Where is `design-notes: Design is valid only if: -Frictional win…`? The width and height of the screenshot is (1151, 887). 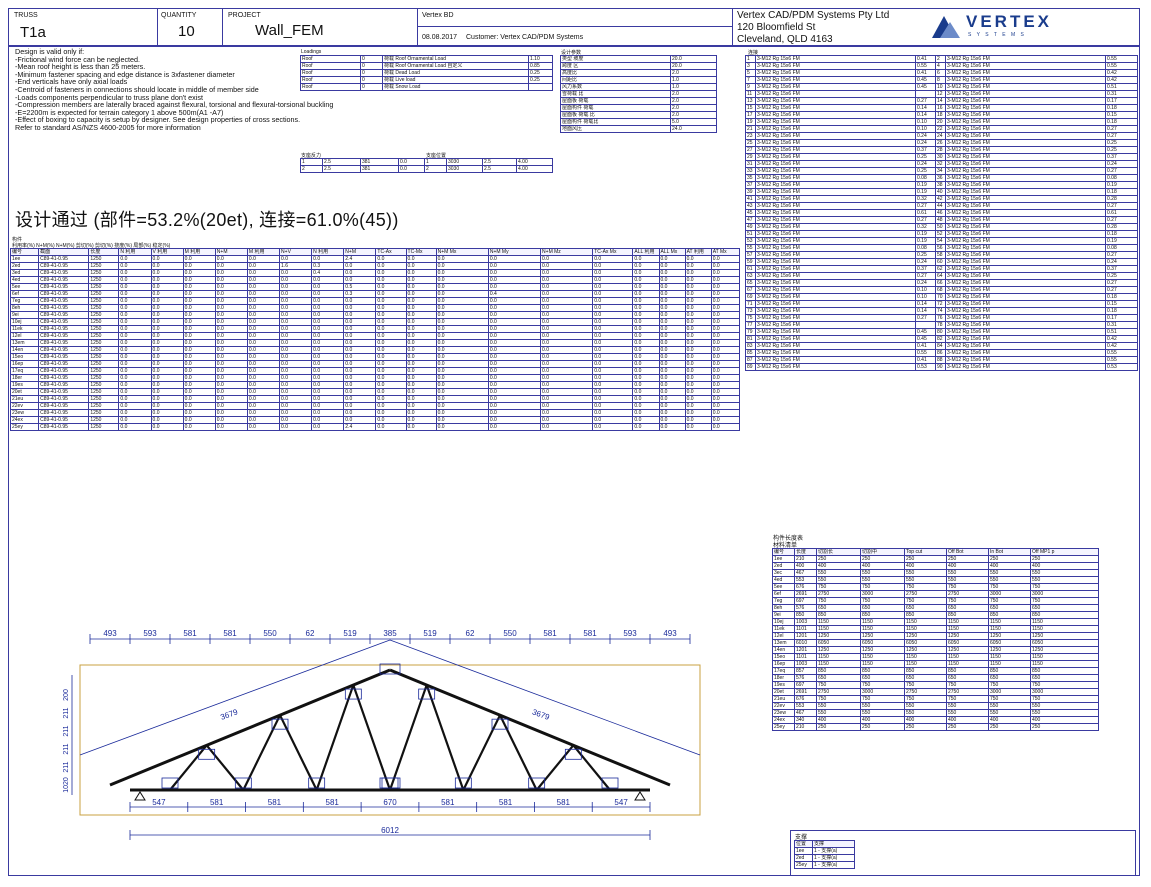 design-notes: Design is valid only if: -Frictional win… is located at coordinates (174, 90).